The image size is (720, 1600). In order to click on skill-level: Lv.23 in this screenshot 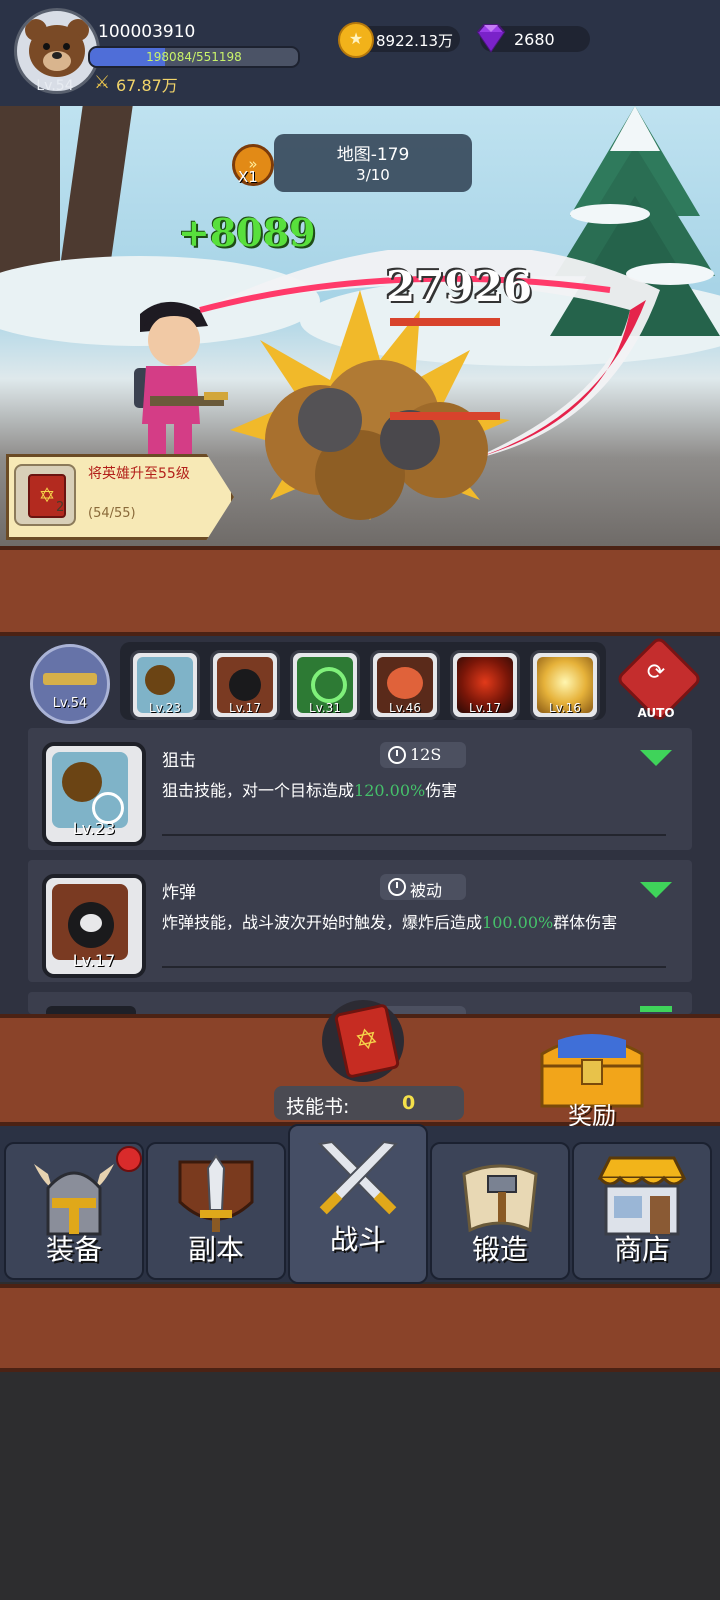, I will do `click(94, 828)`.